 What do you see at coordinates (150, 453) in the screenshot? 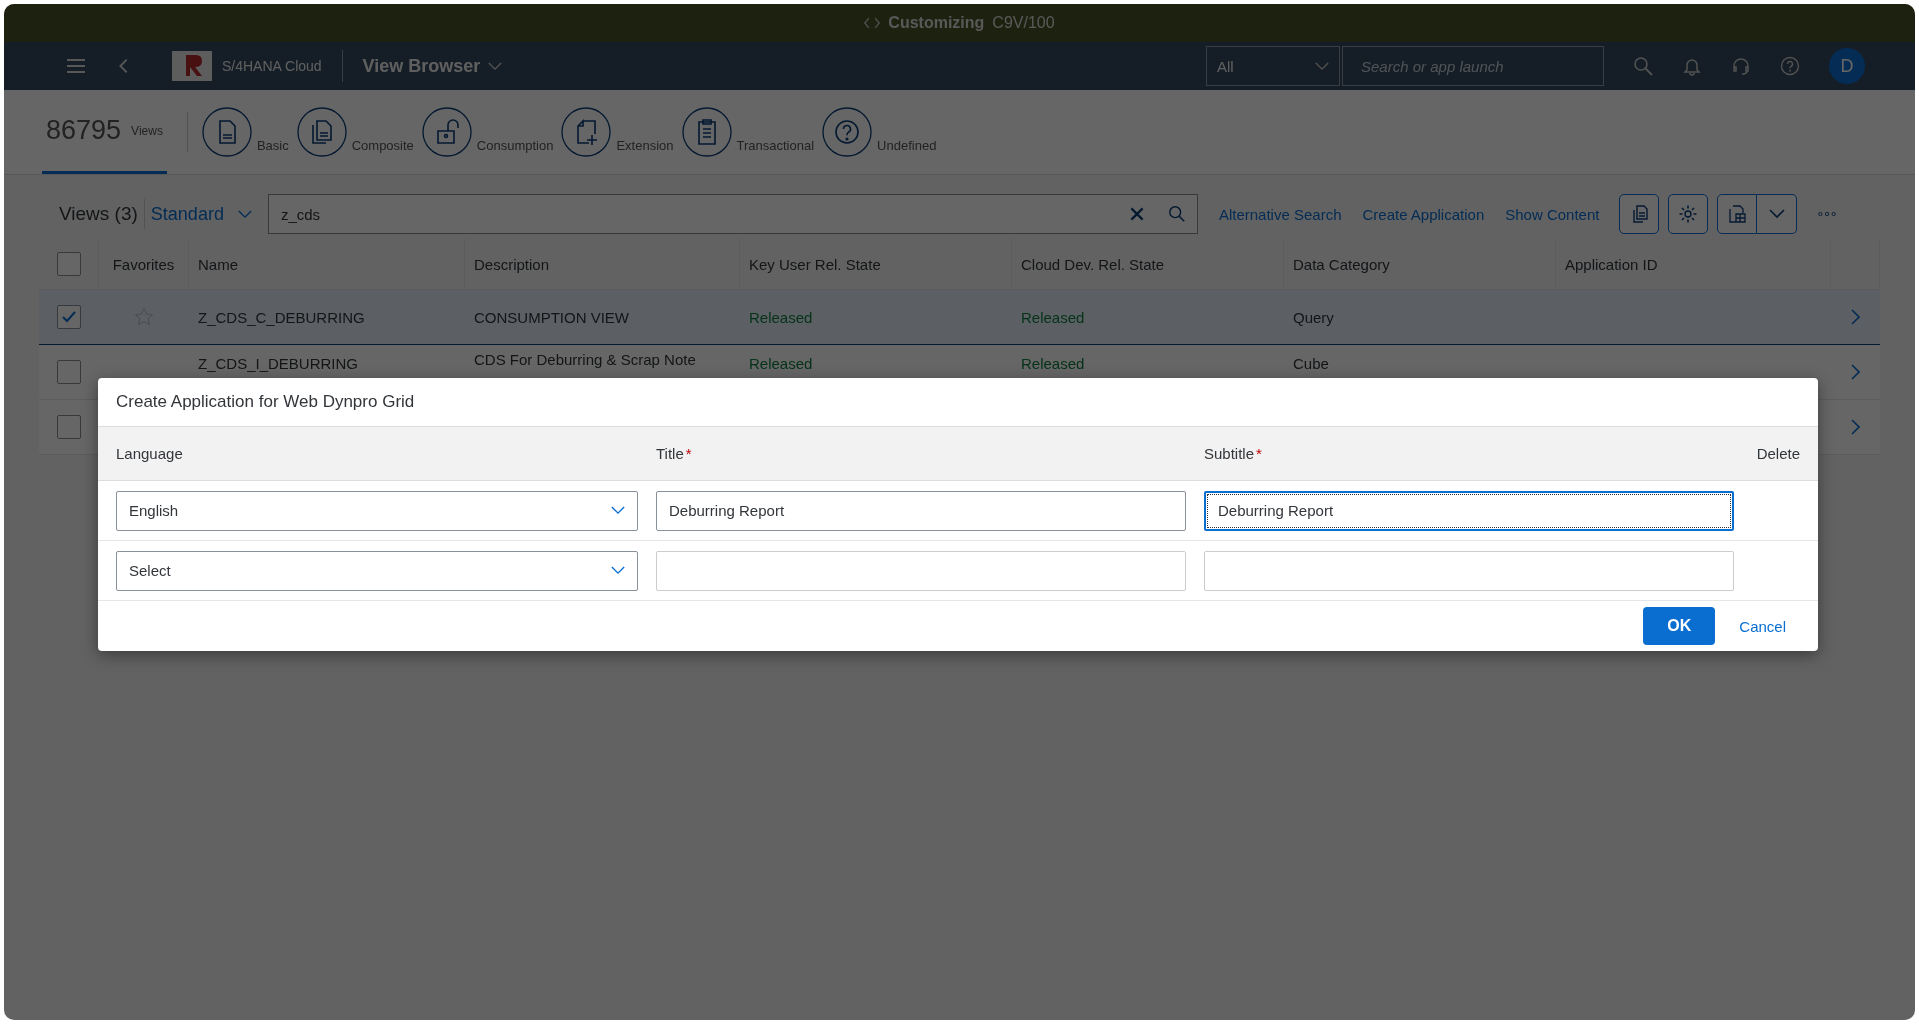
I see `column-header: Language` at bounding box center [150, 453].